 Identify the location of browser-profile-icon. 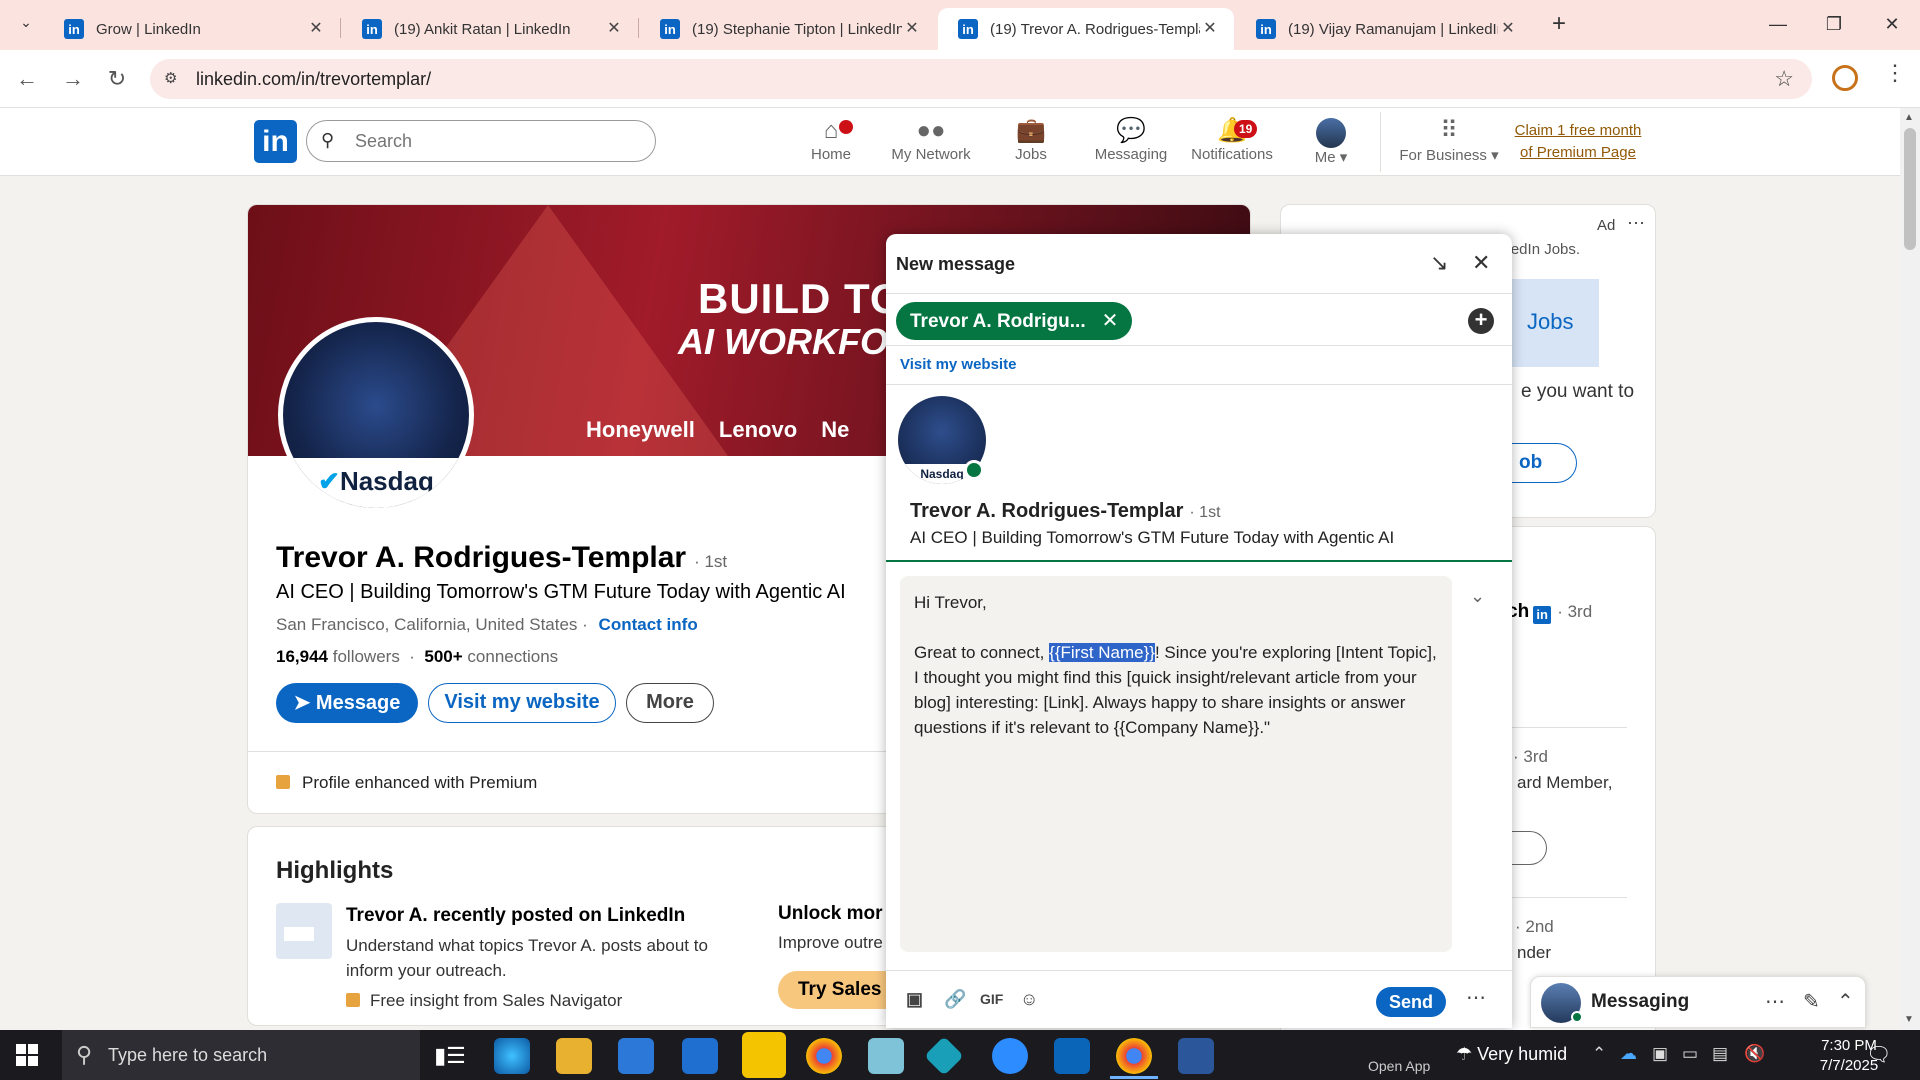
(1845, 78).